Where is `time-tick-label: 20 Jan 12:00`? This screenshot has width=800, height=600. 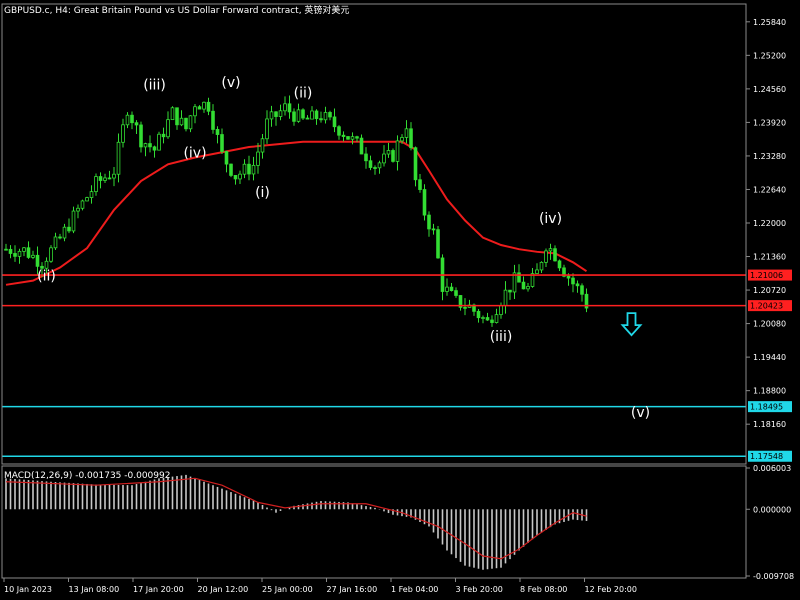
time-tick-label: 20 Jan 12:00 is located at coordinates (223, 589).